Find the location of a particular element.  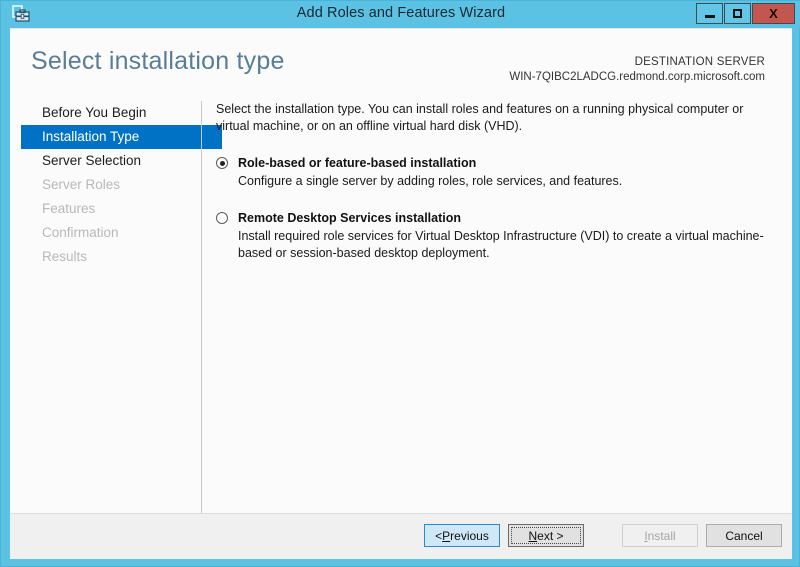

window-title: Add Roles and Features Wizard is located at coordinates (401, 13).